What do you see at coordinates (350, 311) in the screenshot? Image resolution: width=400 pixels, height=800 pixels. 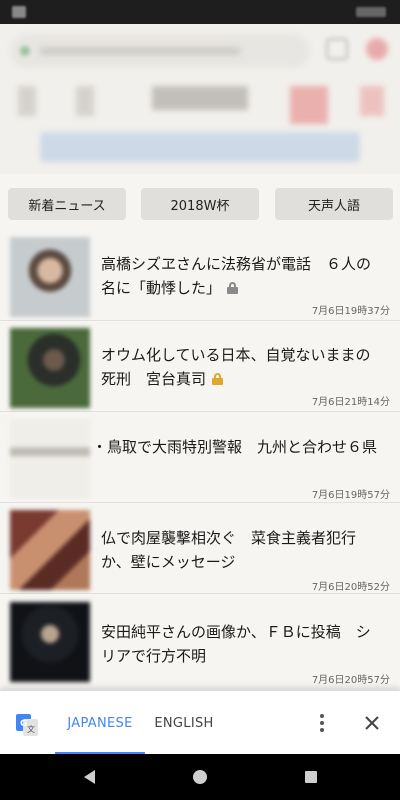 I see `article-date: 7月6日19時37分` at bounding box center [350, 311].